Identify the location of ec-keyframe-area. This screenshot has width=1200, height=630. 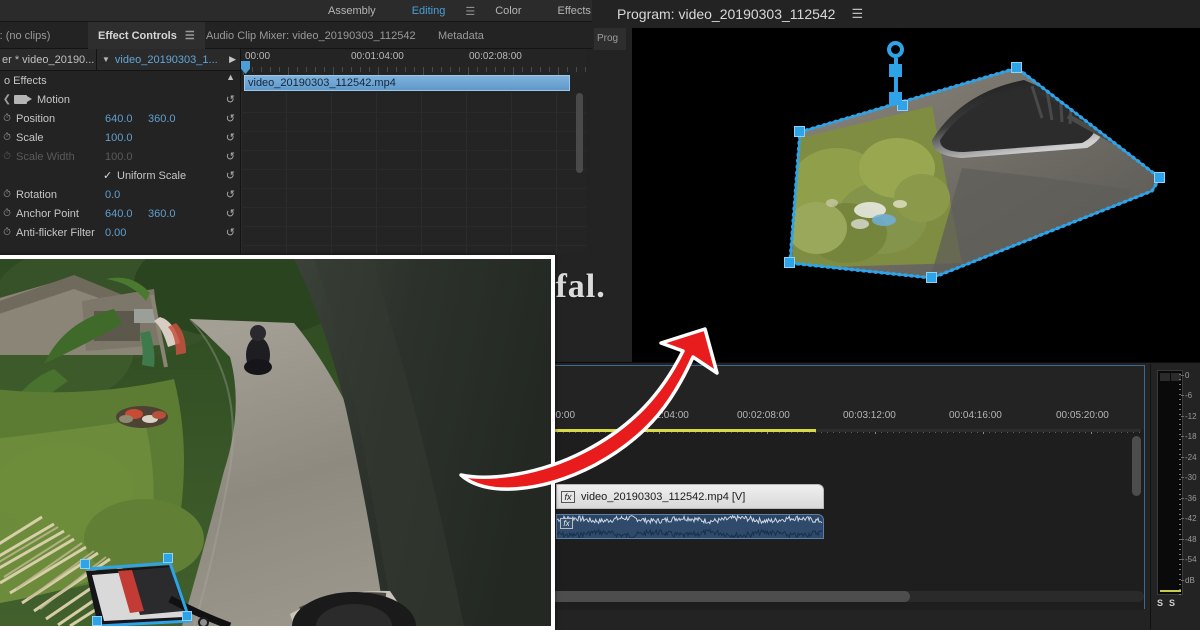
(413, 173).